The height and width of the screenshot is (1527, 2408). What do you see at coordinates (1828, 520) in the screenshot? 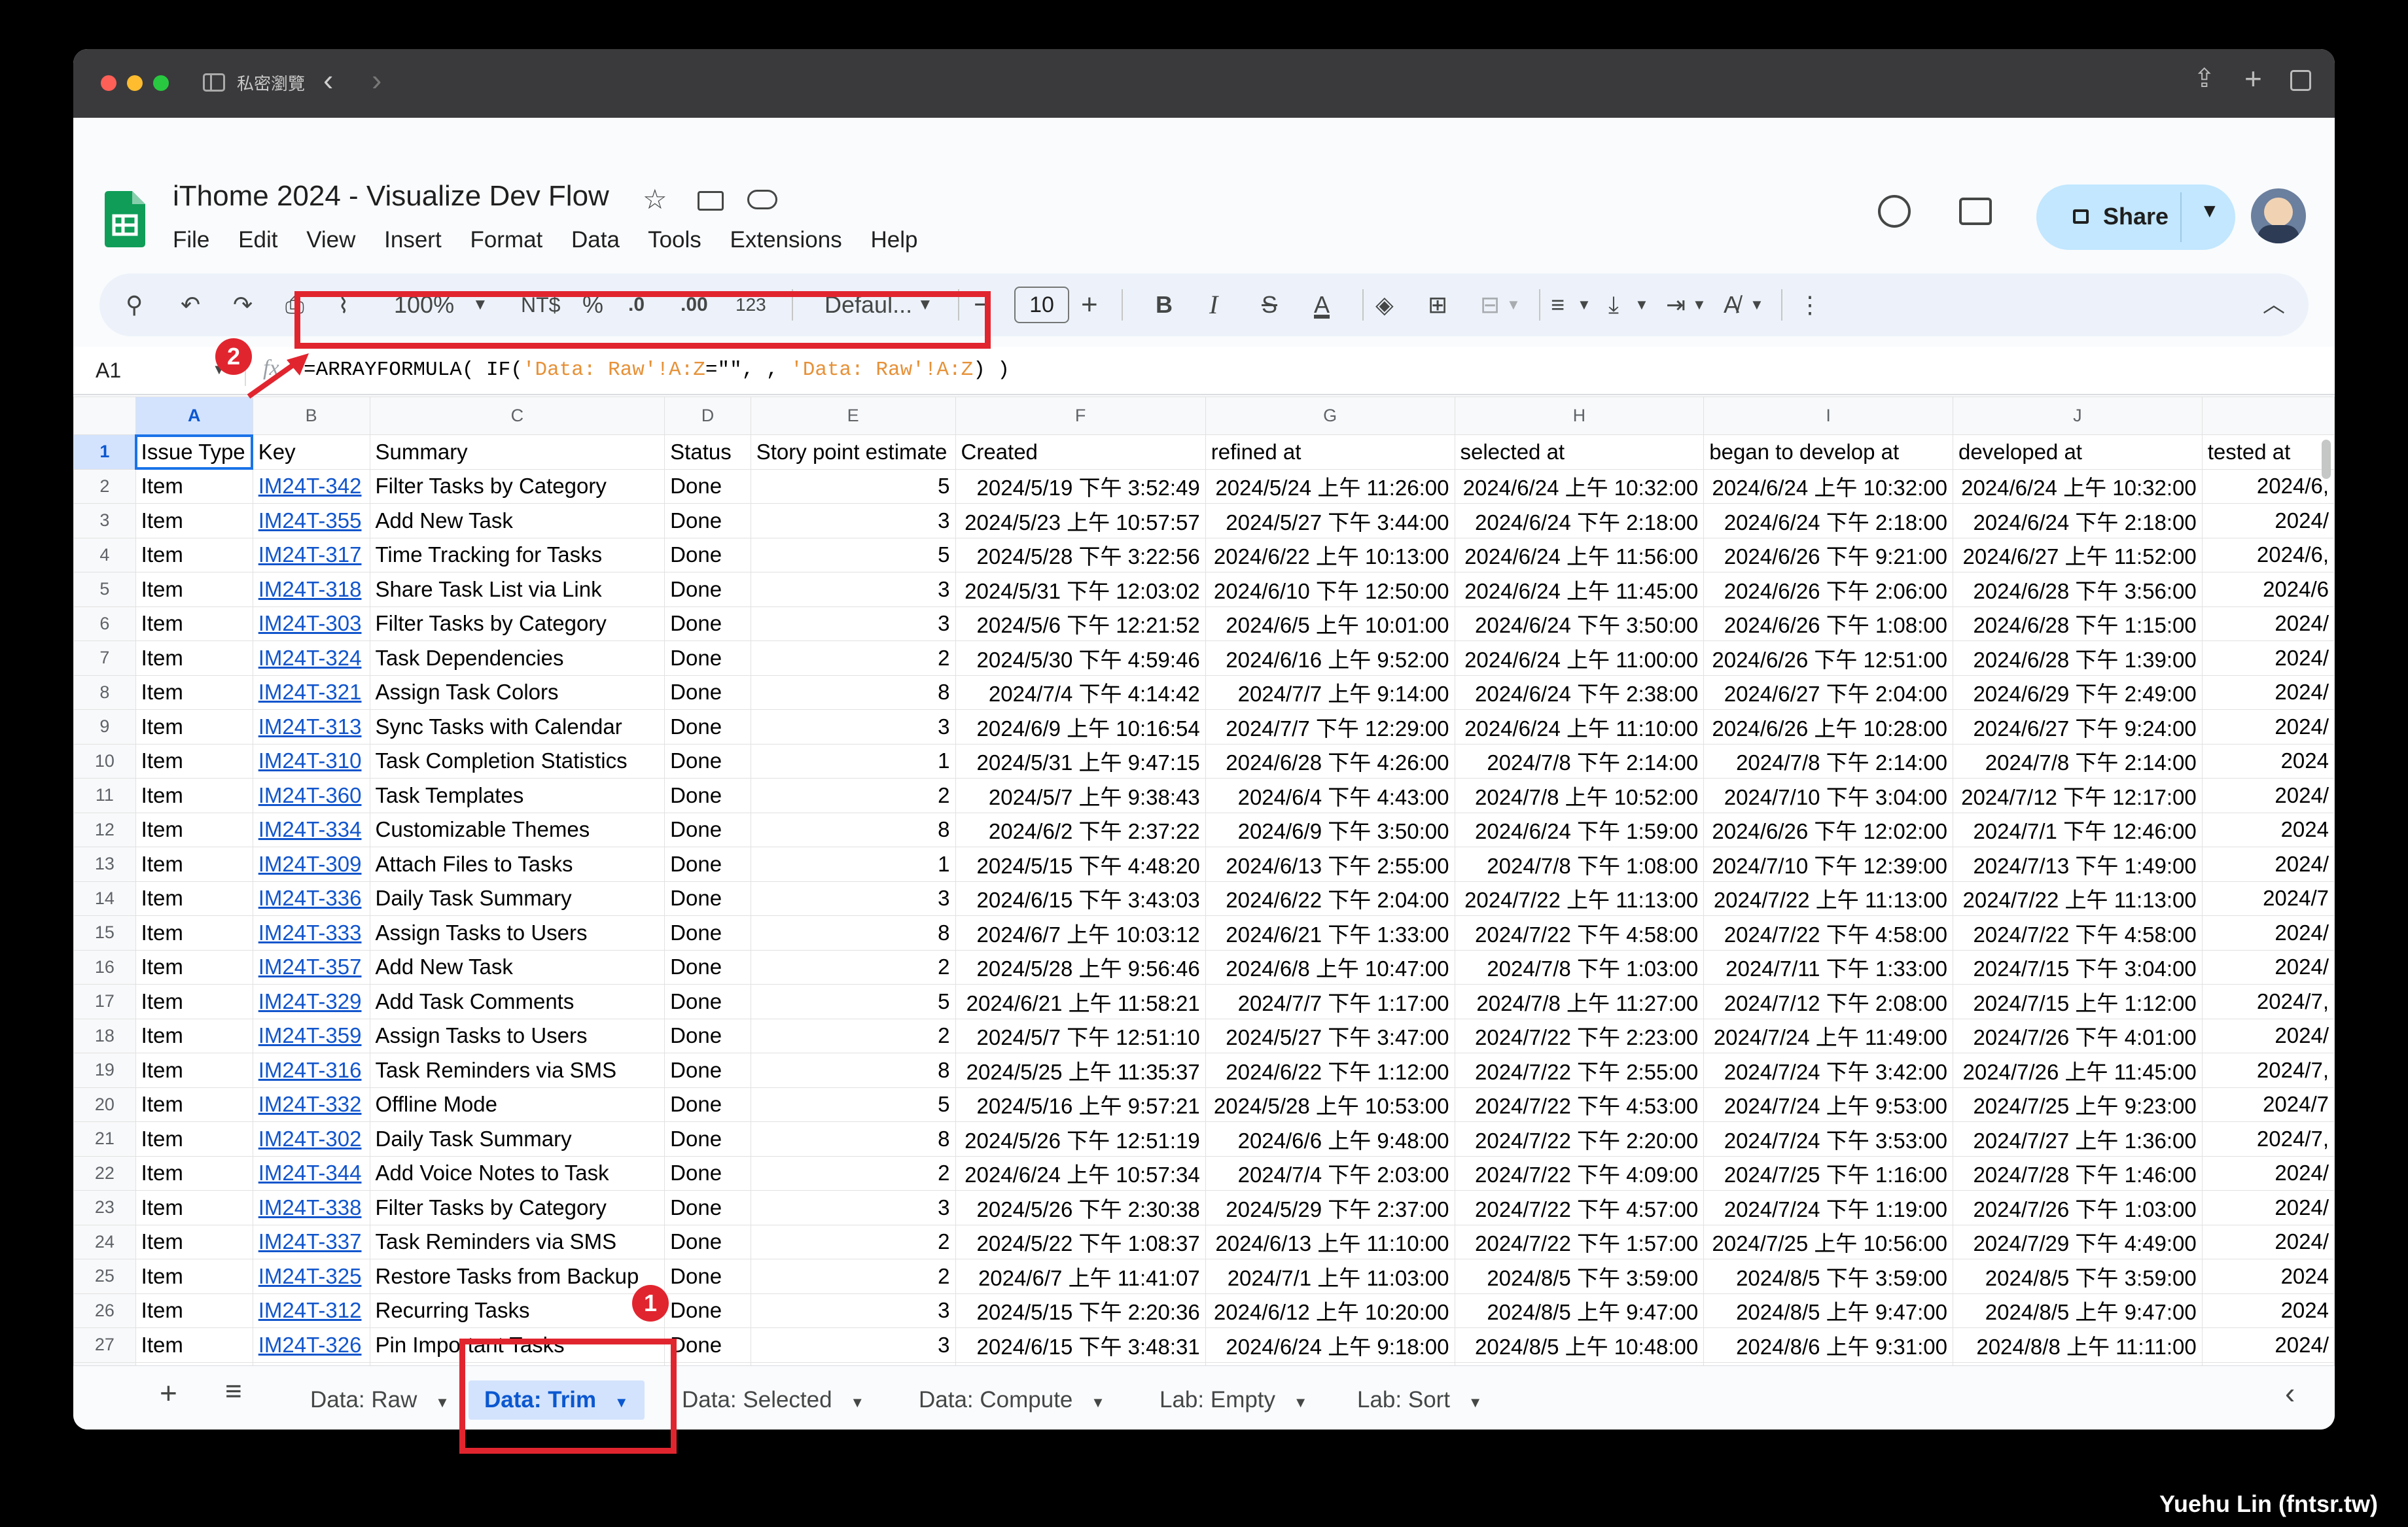
I see `table-cell: 2024/6/24 下午 2:18:00` at bounding box center [1828, 520].